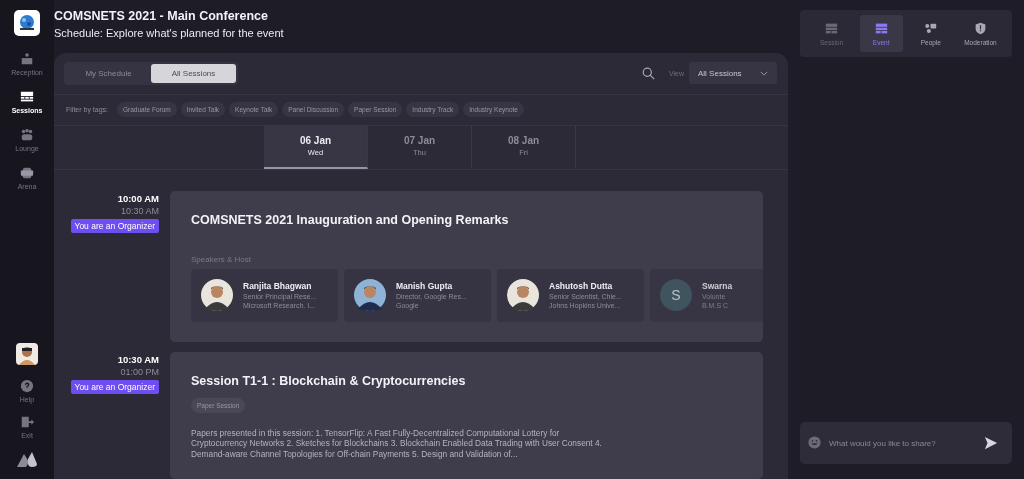 Image resolution: width=1024 pixels, height=479 pixels. What do you see at coordinates (425, 286) in the screenshot?
I see `speaker-name: Manish Gupta` at bounding box center [425, 286].